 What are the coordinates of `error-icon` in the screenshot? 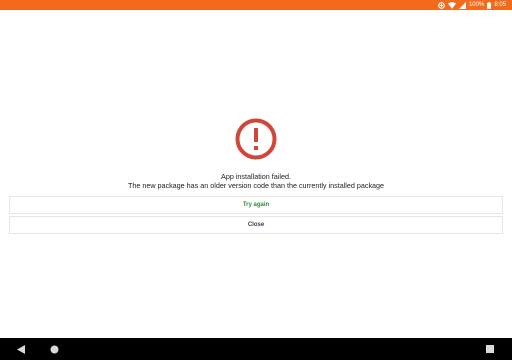 It's located at (256, 139).